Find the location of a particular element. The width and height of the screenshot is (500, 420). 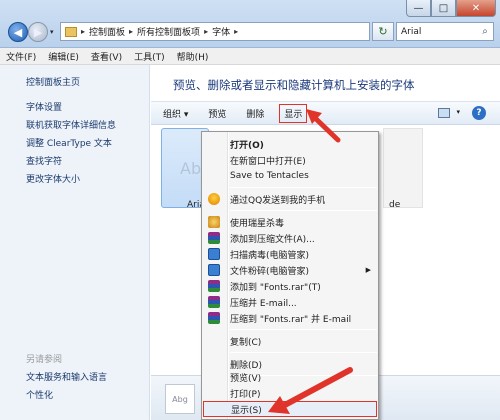

back-arrow-icon: ◀ is located at coordinates (18, 32).